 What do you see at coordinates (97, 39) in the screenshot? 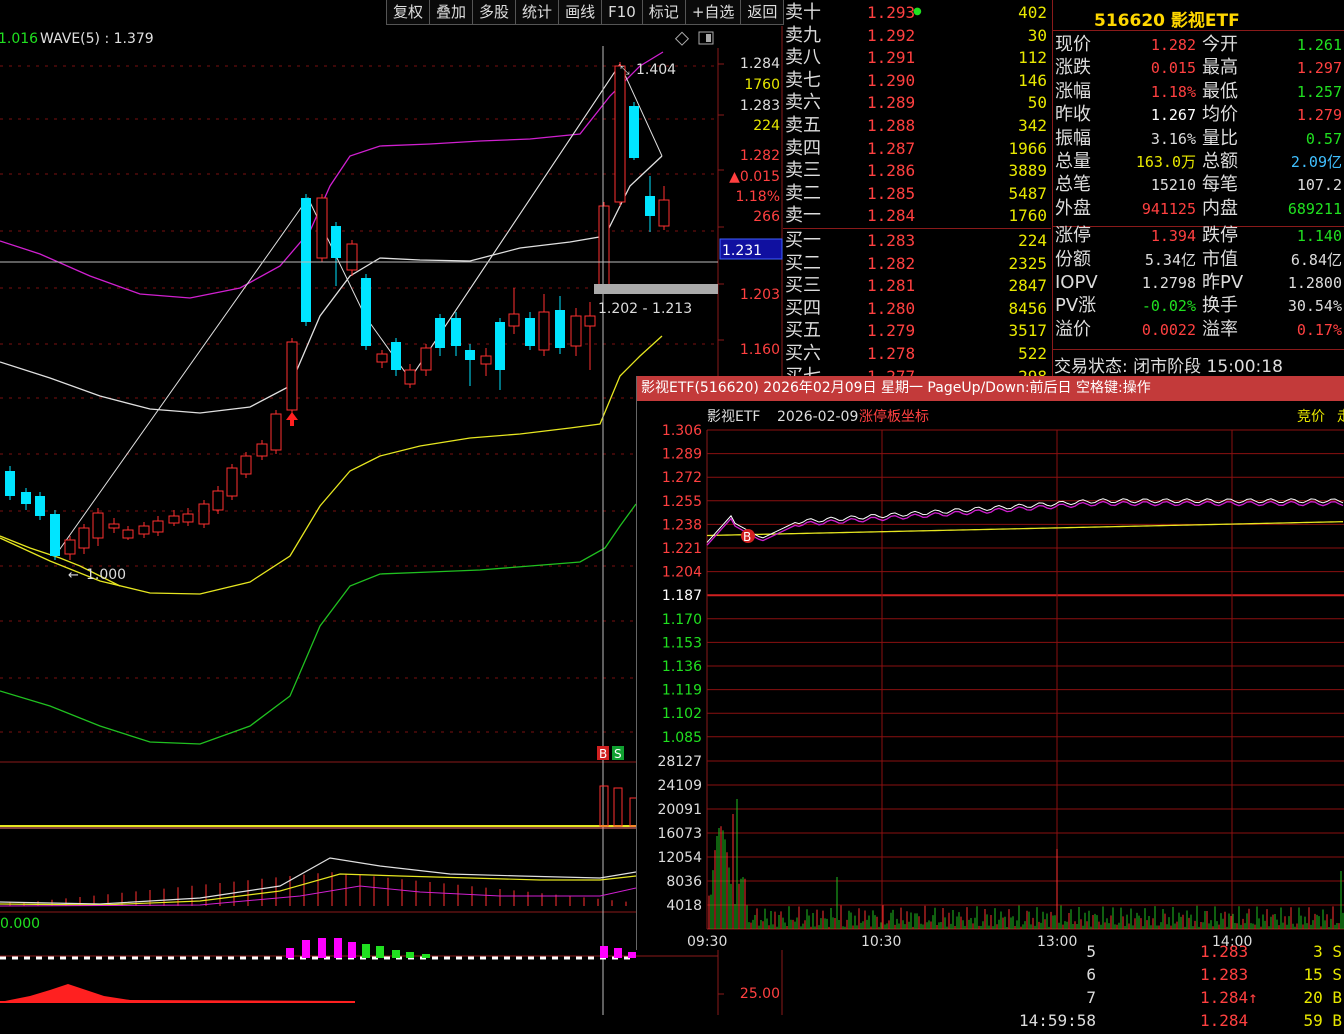
I see `wave-label: WAVE(5) : 1.379` at bounding box center [97, 39].